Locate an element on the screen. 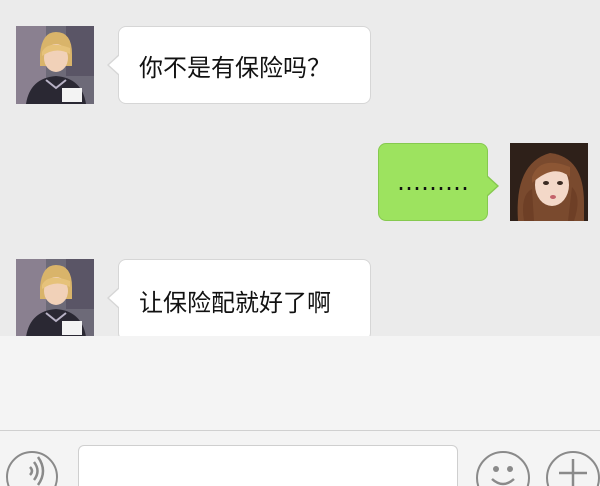  message-text: 让保险配就好了啊 is located at coordinates (235, 302).